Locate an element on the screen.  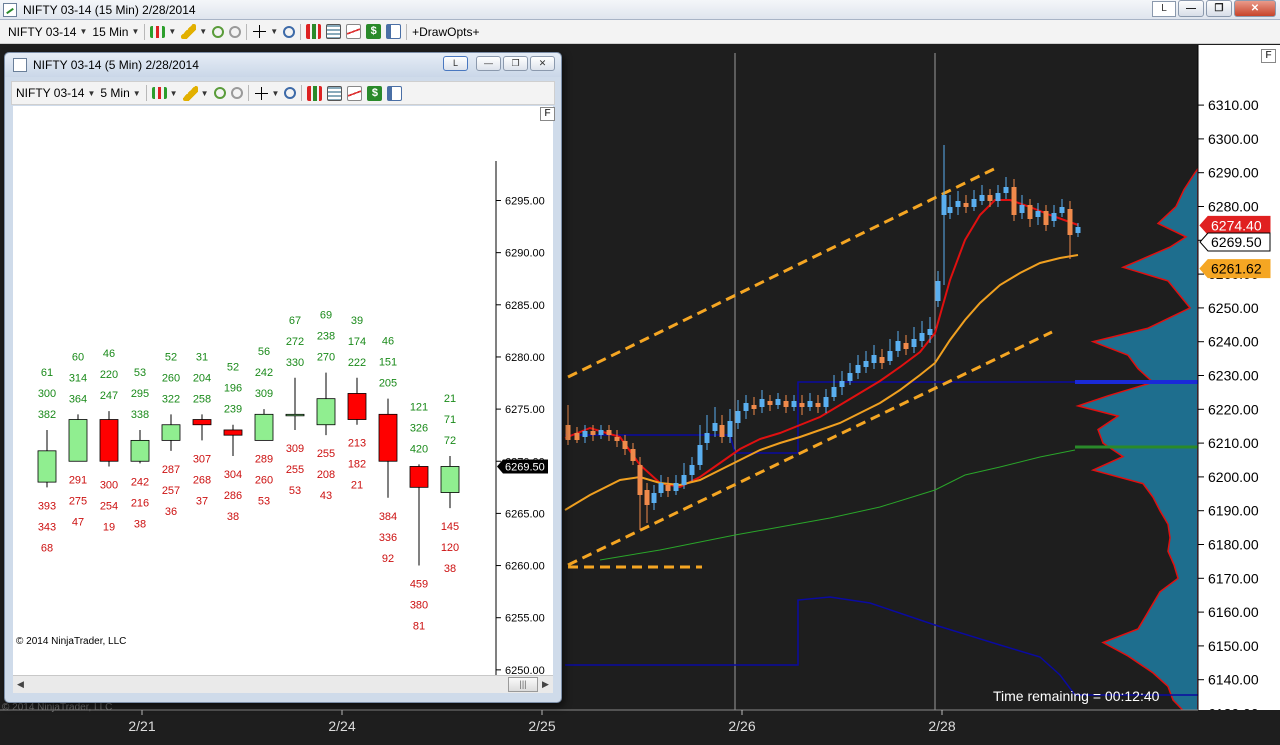
sub-price-tick-label: 6295.00 is located at coordinates (525, 202).